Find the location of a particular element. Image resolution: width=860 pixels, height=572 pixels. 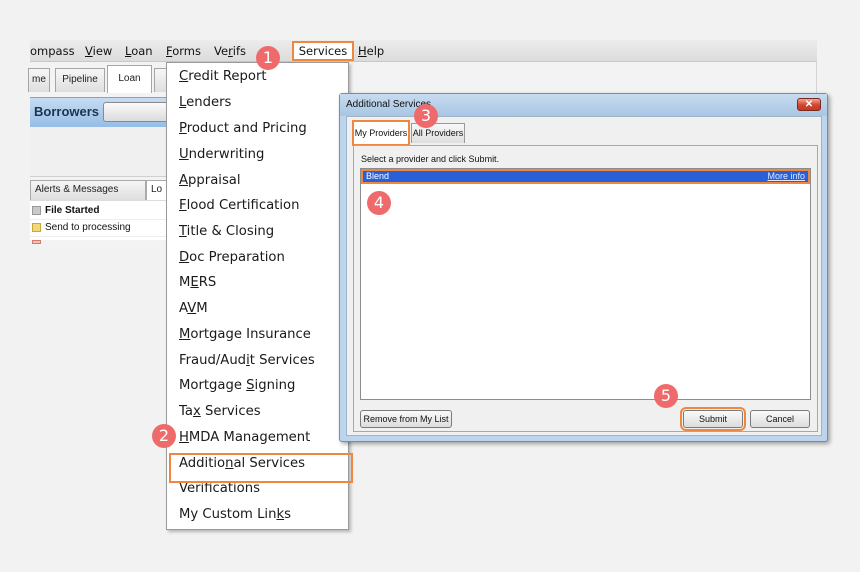

label-mnemonic: C is located at coordinates (184, 76).